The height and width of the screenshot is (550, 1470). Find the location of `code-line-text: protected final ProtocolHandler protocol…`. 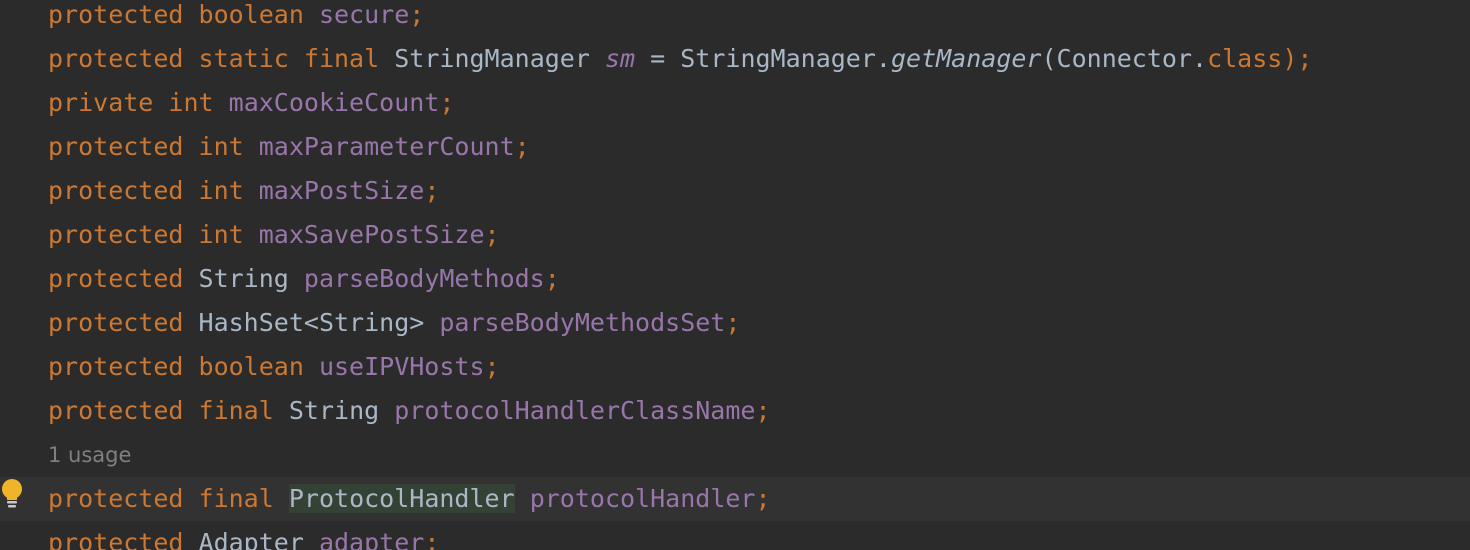

code-line-text: protected final ProtocolHandler protocol… is located at coordinates (409, 499).